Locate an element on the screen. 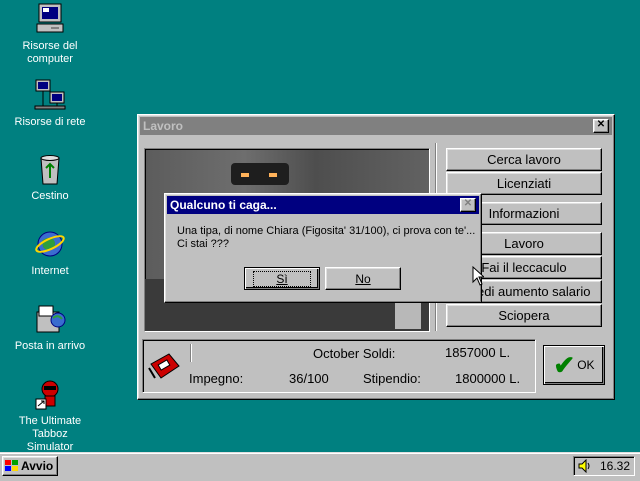 This screenshot has width=640, height=481. no-label: No is located at coordinates (363, 278).